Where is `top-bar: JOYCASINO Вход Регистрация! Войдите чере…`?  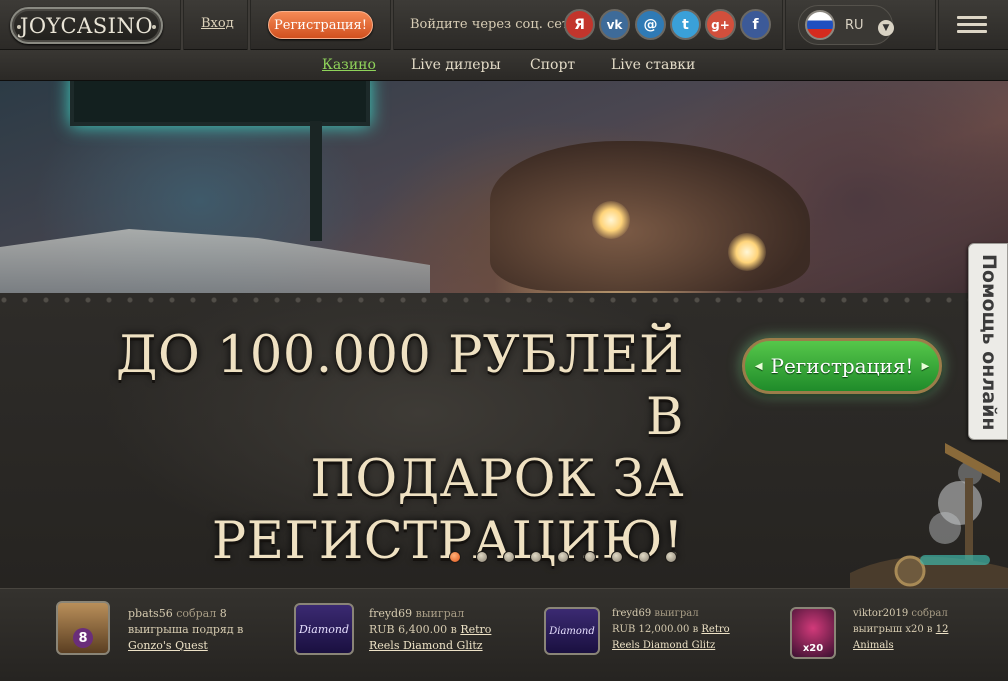 top-bar: JOYCASINO Вход Регистрация! Войдите чере… is located at coordinates (504, 25).